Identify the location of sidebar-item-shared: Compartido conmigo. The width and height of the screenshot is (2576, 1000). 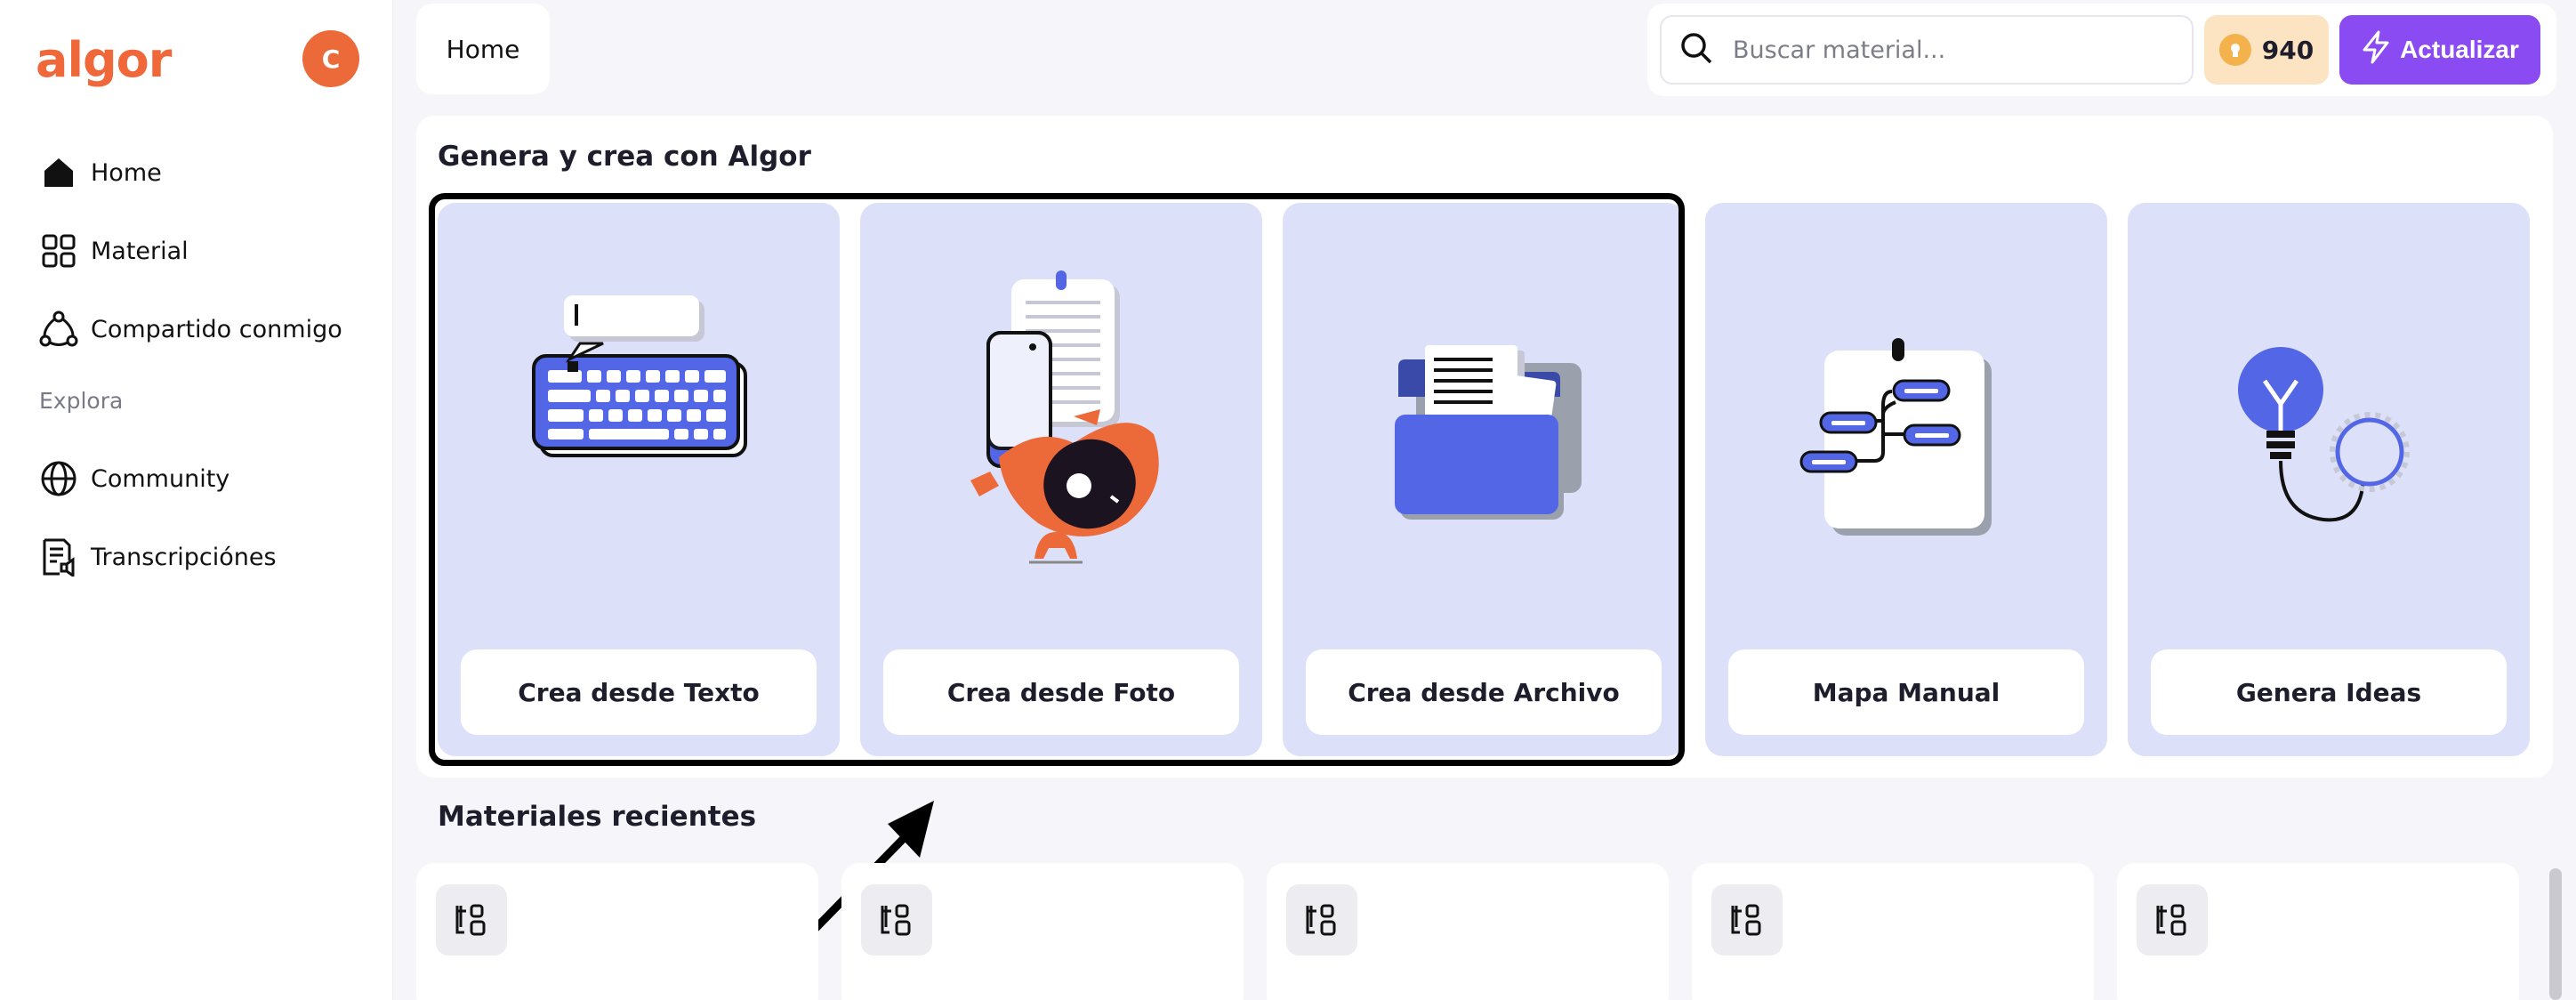
(190, 329).